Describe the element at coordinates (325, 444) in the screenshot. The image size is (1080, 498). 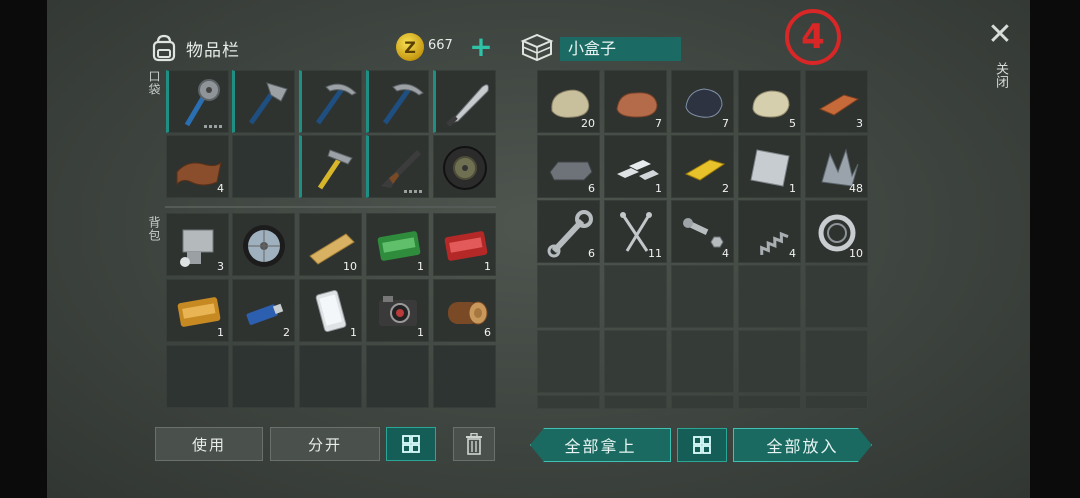
I see `split-button: 分开` at that location.